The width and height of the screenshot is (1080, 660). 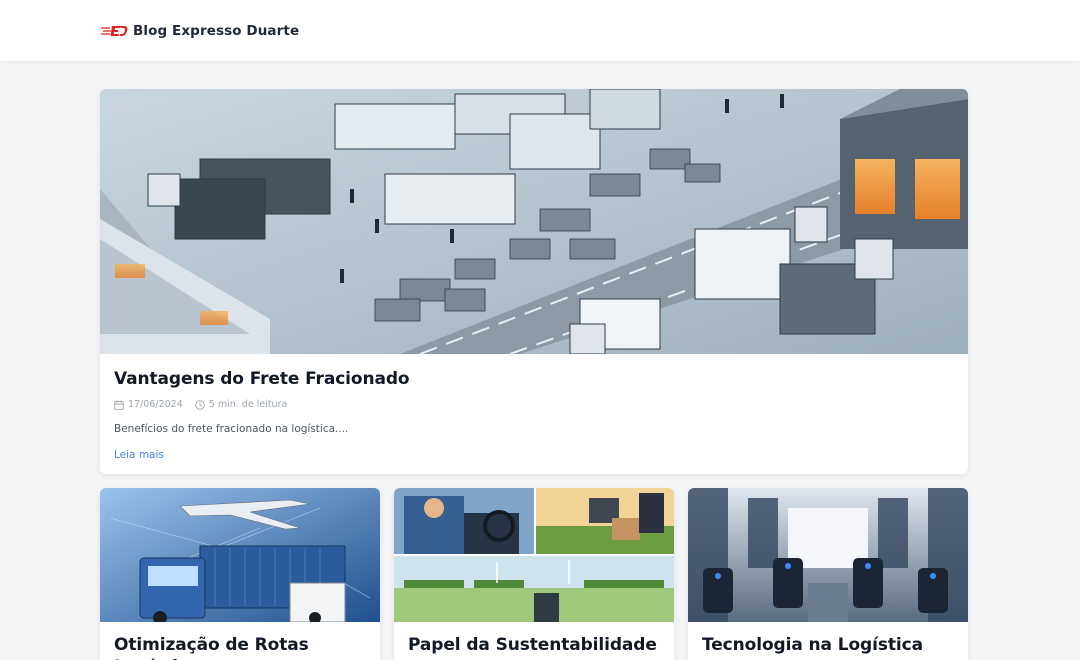 I want to click on calendar-icon, so click(x=119, y=405).